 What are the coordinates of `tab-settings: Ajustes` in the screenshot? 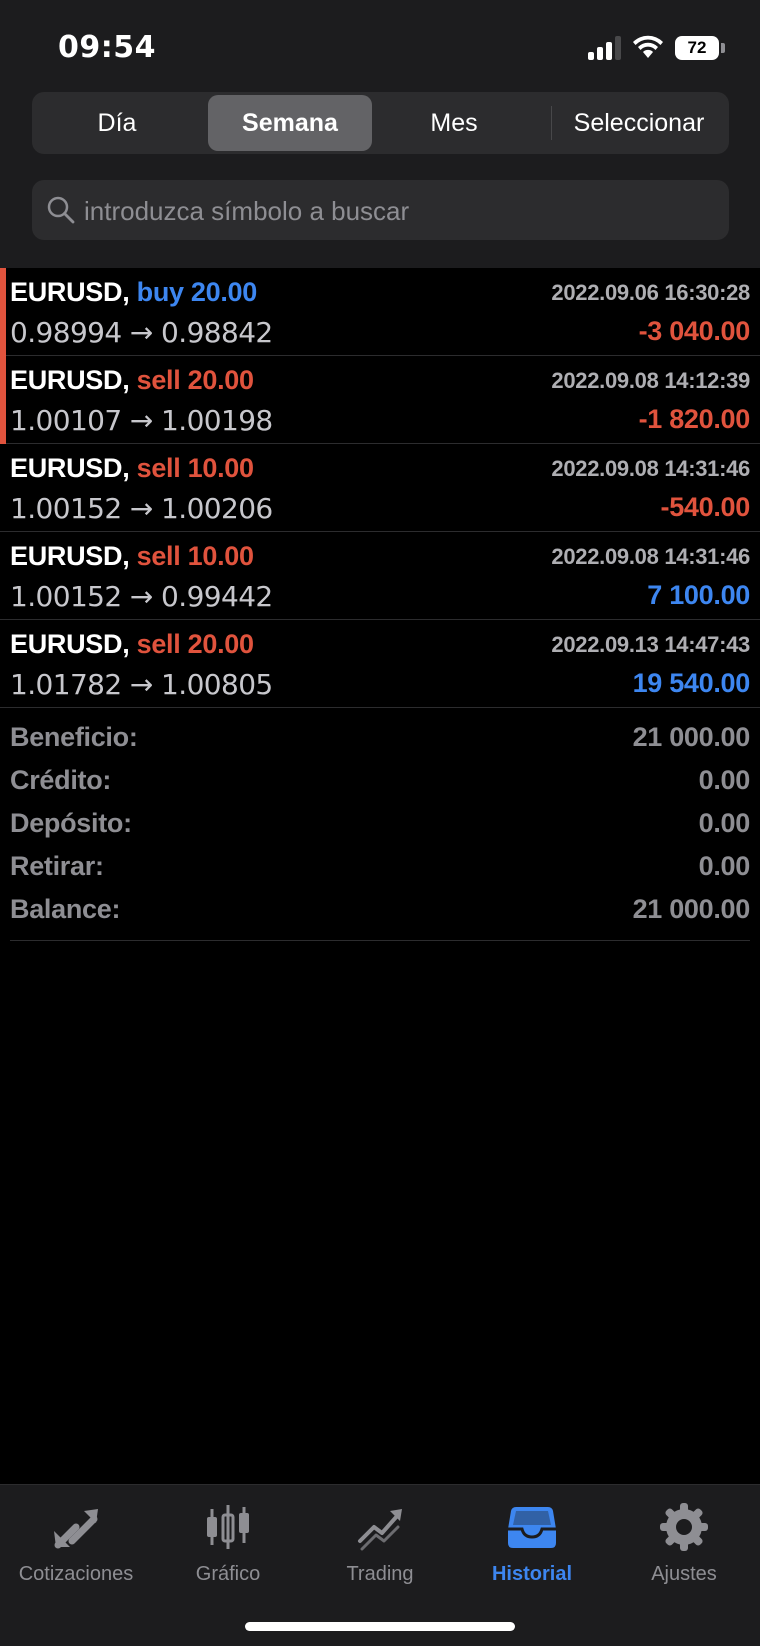 It's located at (684, 1545).